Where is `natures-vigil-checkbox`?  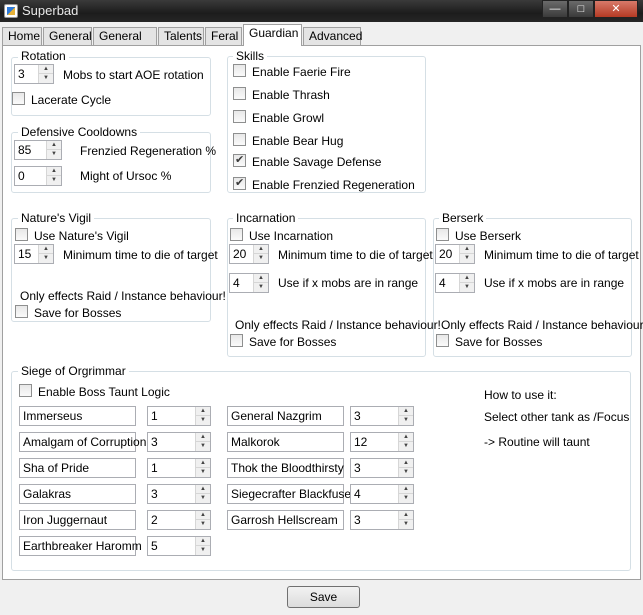
natures-vigil-checkbox is located at coordinates (21, 234).